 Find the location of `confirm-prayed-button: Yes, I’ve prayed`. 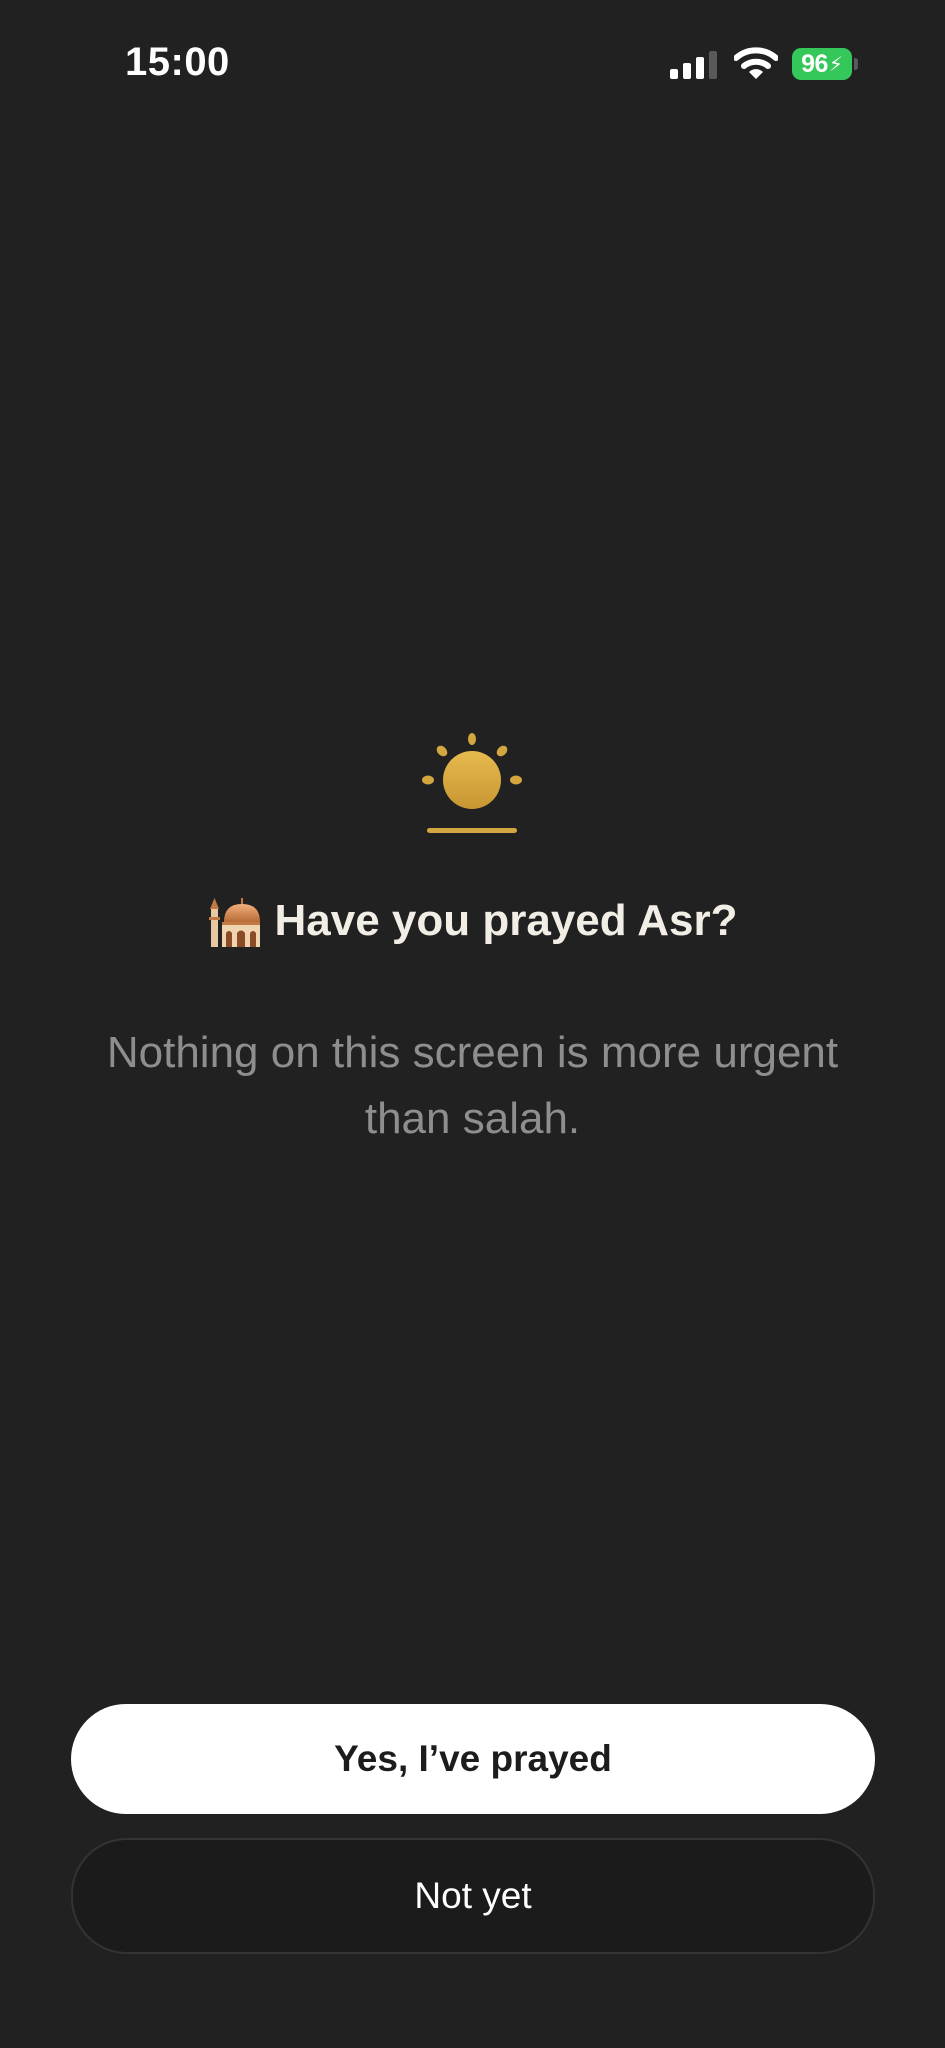

confirm-prayed-button: Yes, I’ve prayed is located at coordinates (473, 1759).